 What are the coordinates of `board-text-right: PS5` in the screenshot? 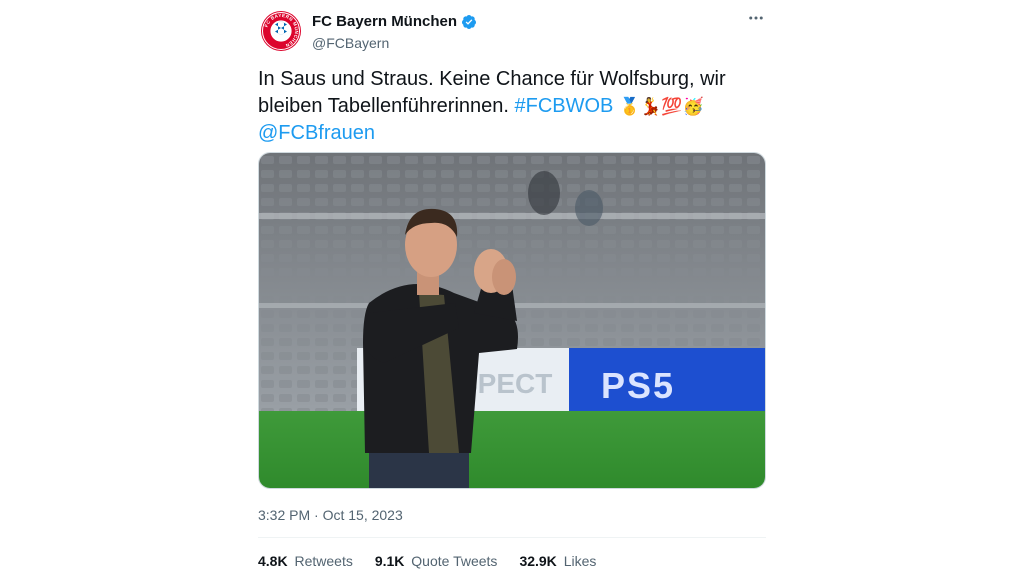 It's located at (638, 385).